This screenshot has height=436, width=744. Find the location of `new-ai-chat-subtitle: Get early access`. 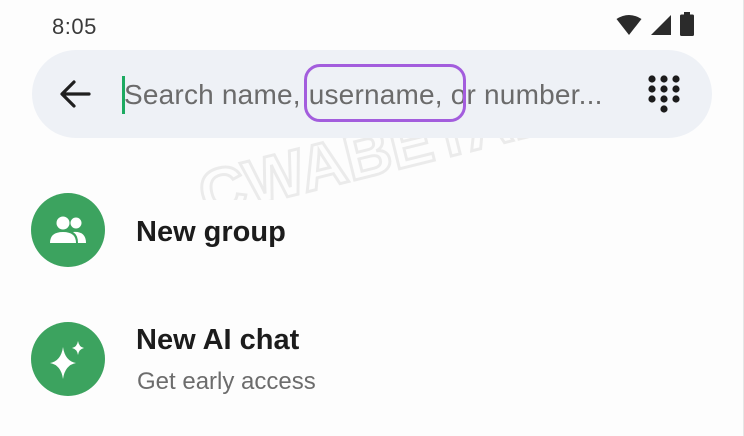

new-ai-chat-subtitle: Get early access is located at coordinates (226, 381).